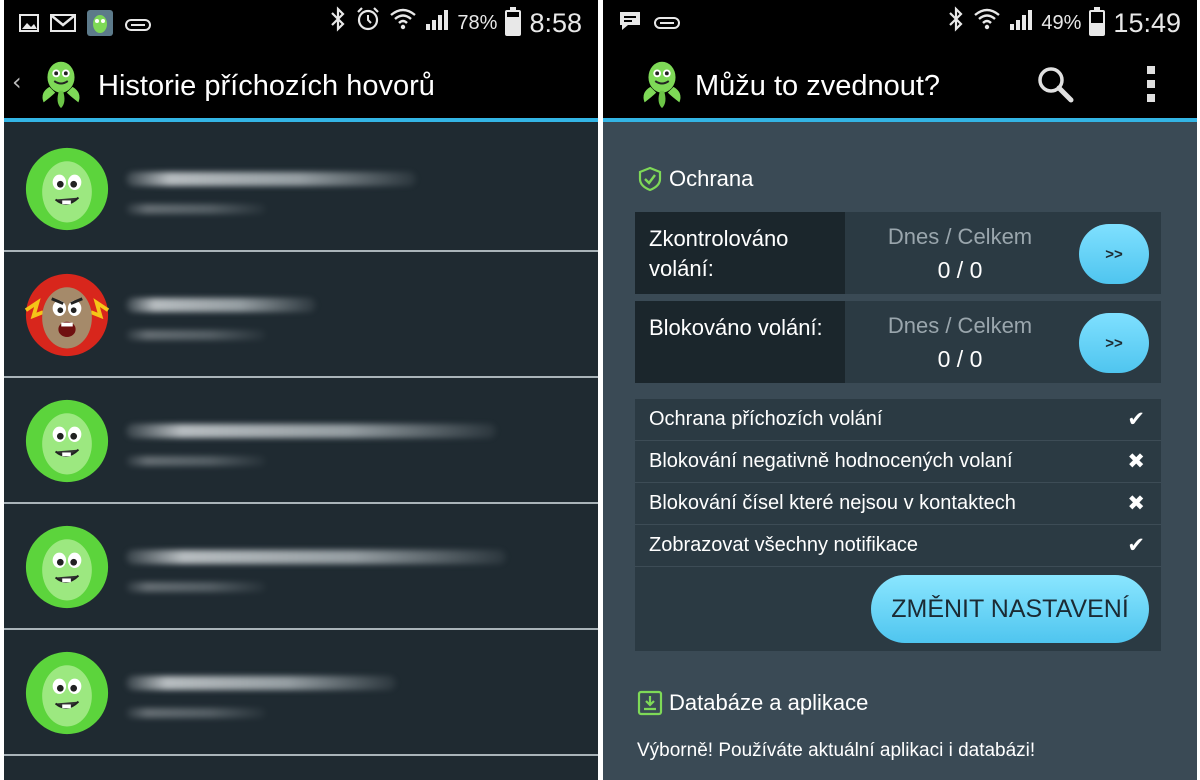 The height and width of the screenshot is (780, 1200). Describe the element at coordinates (17, 82) in the screenshot. I see `back-chevron-icon: ‹` at that location.